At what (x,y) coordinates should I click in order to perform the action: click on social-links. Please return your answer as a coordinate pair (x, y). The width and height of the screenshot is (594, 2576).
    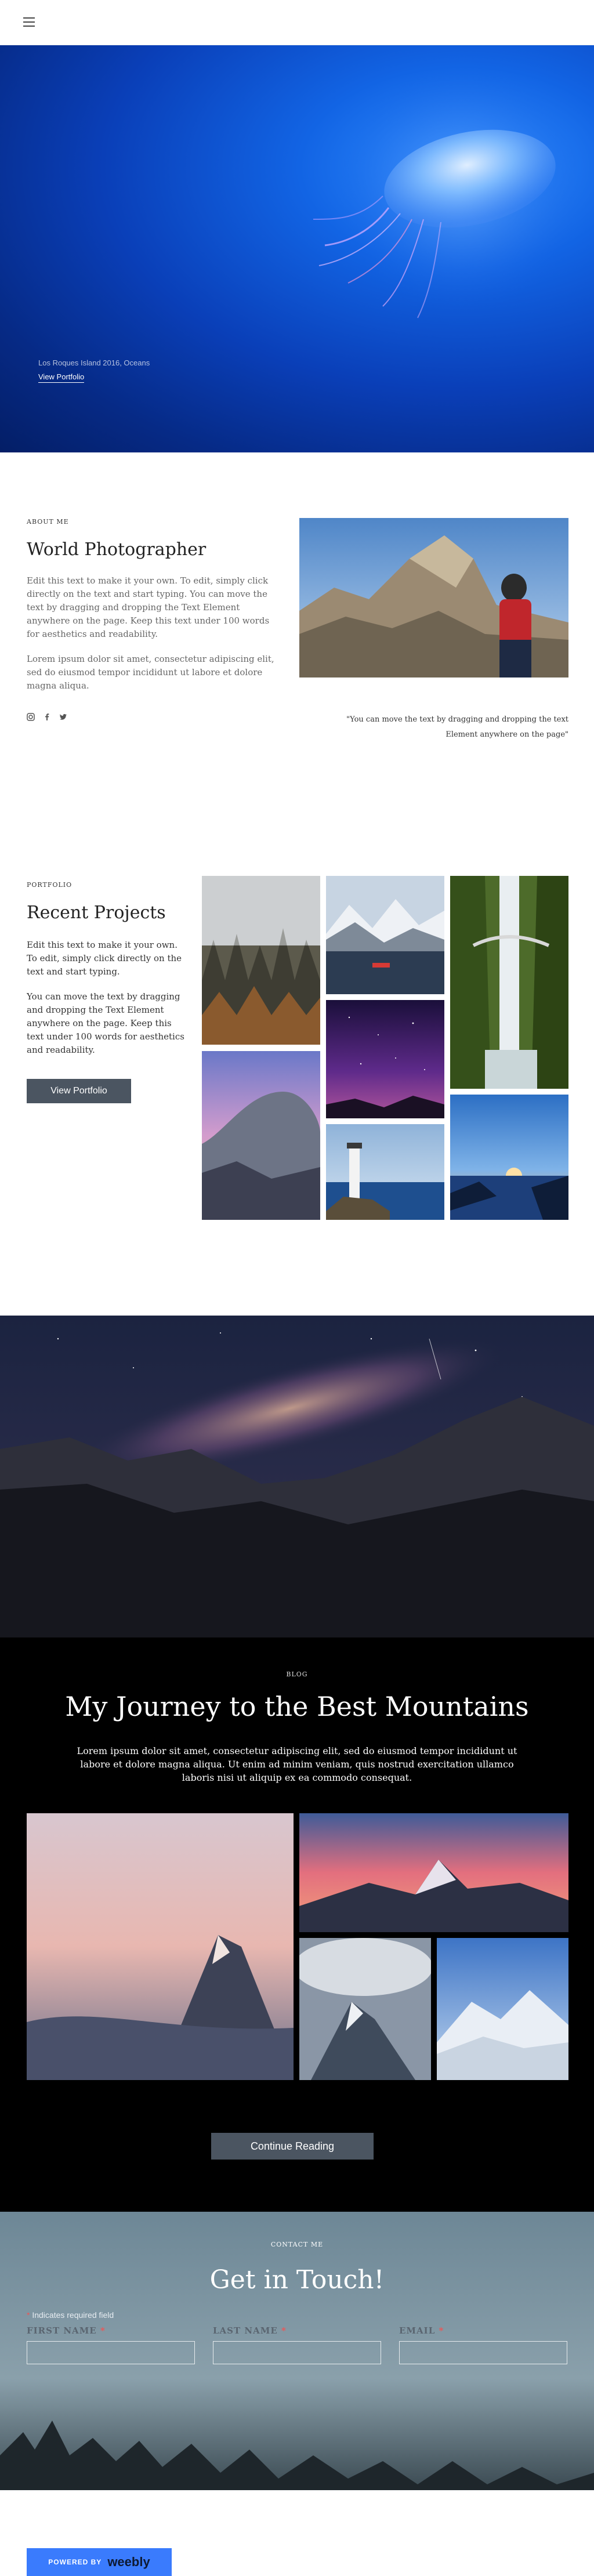
    Looking at the image, I should click on (47, 717).